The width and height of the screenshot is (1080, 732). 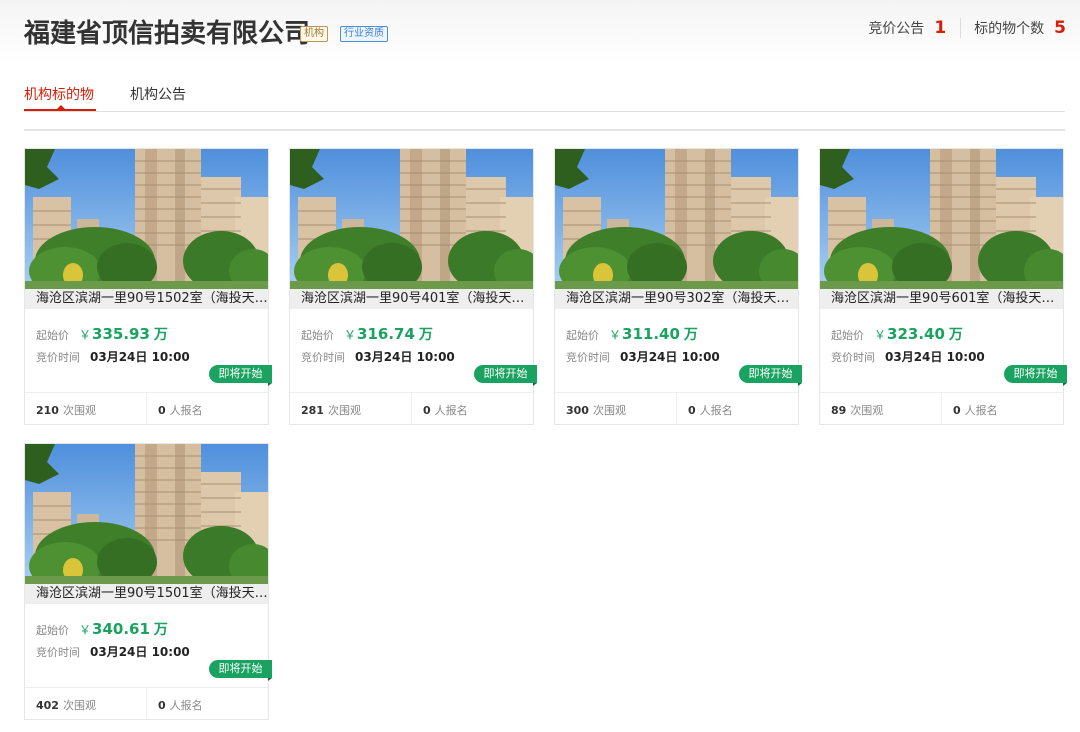 I want to click on start-price-row: 起始价 ￥ 323.40 万, so click(x=897, y=334).